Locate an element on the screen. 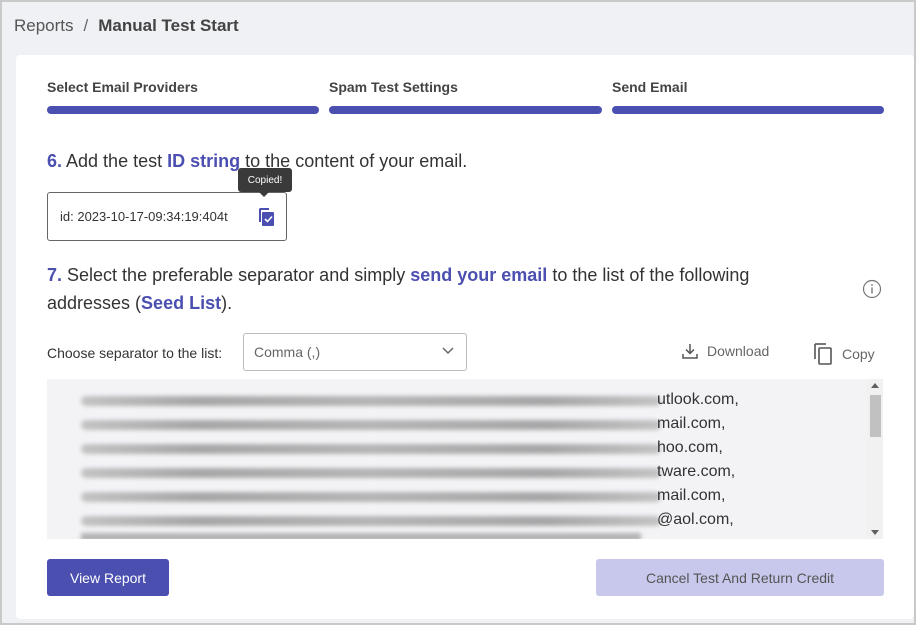  step6-number: 6. is located at coordinates (55, 161).